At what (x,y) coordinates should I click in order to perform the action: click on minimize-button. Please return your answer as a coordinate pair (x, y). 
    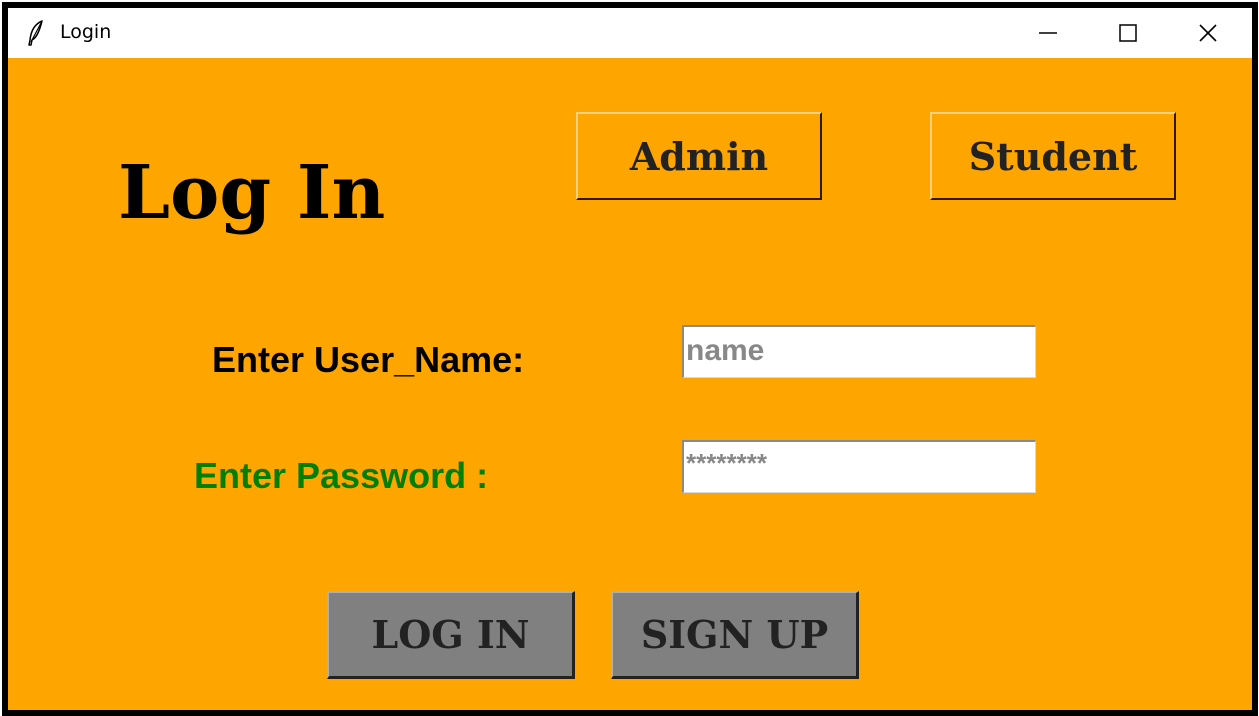
    Looking at the image, I should click on (1048, 33).